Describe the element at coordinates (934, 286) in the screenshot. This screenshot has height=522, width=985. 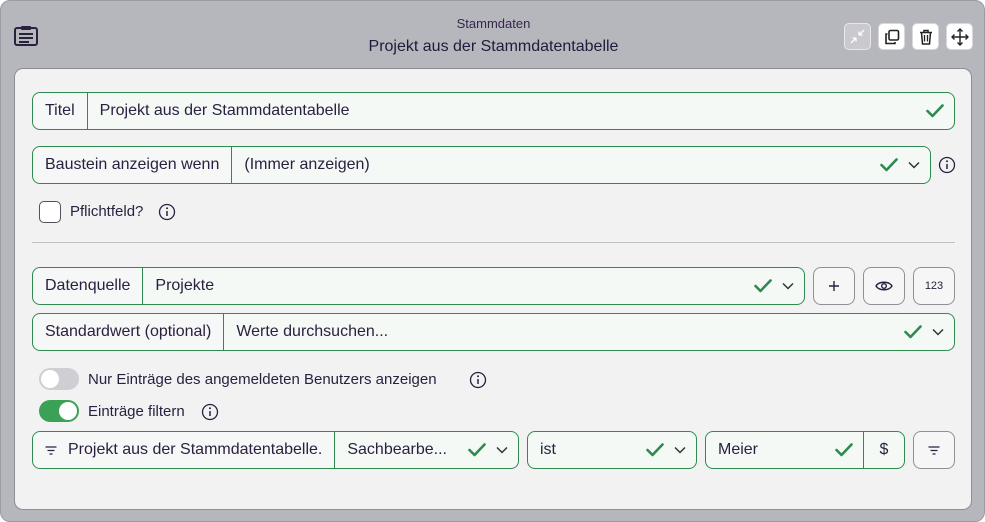
I see `number-format-button: 123` at that location.